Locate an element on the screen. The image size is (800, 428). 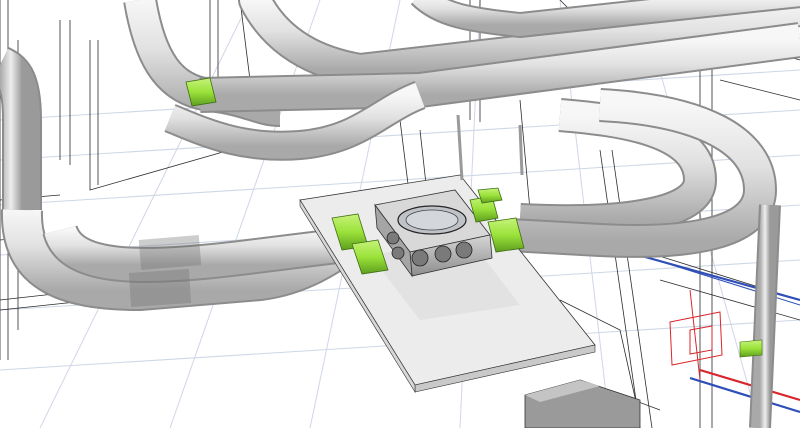
lower-equipment is located at coordinates (582, 403).